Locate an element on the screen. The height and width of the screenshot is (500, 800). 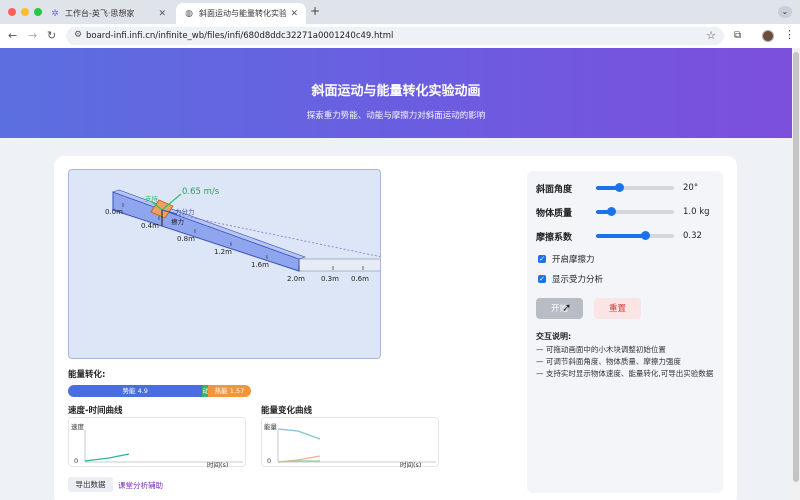
tab-title: 工作台-英飞·思想家 is located at coordinates (100, 13).